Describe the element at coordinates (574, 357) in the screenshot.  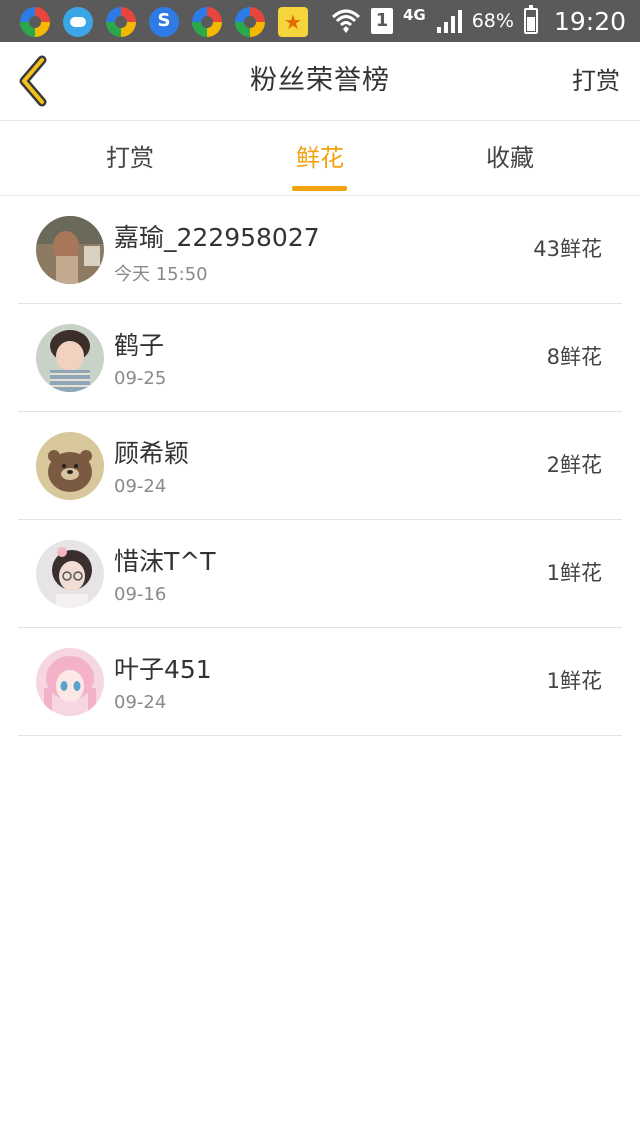
I see `flower-count: 8鲜花` at that location.